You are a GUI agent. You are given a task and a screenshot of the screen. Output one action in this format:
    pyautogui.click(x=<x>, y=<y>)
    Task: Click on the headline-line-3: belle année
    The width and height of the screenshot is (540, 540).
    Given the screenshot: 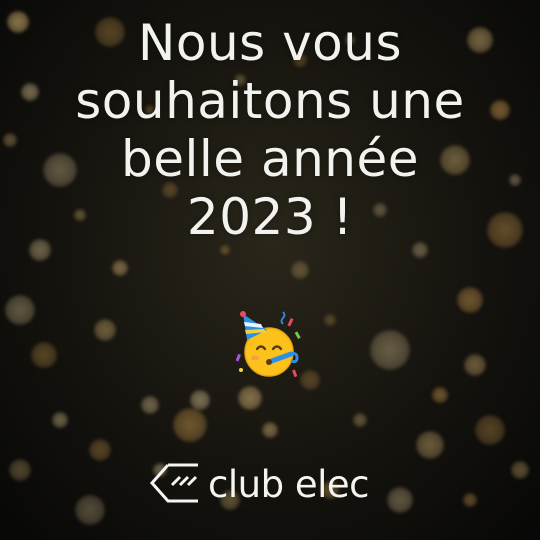 What is the action you would take?
    pyautogui.click(x=270, y=159)
    